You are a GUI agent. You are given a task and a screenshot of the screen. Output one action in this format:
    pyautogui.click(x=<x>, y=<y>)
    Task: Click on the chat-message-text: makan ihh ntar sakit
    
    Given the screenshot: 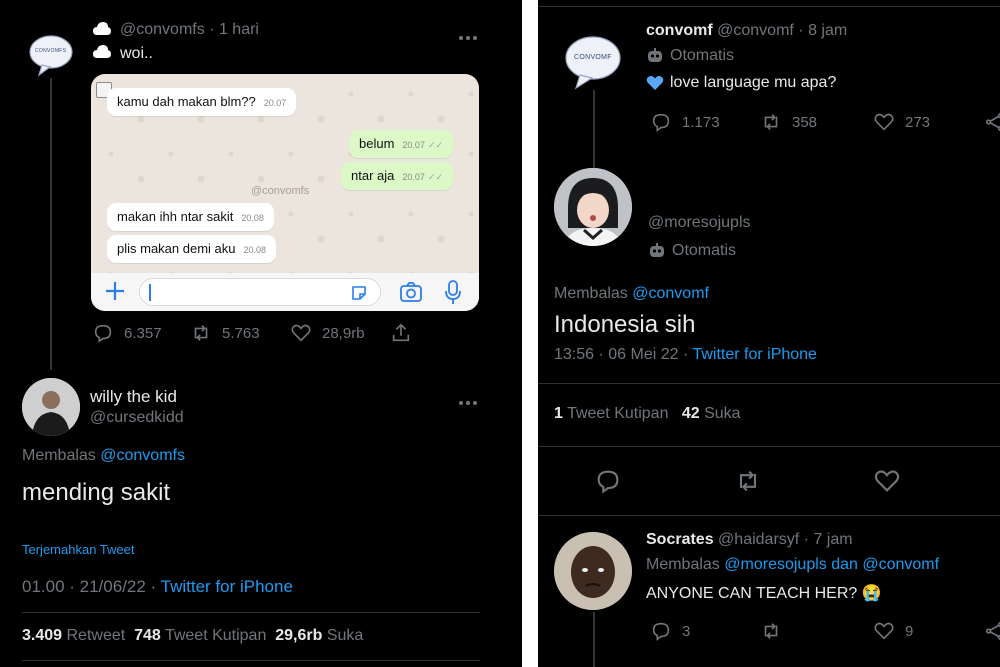 What is the action you would take?
    pyautogui.click(x=175, y=216)
    